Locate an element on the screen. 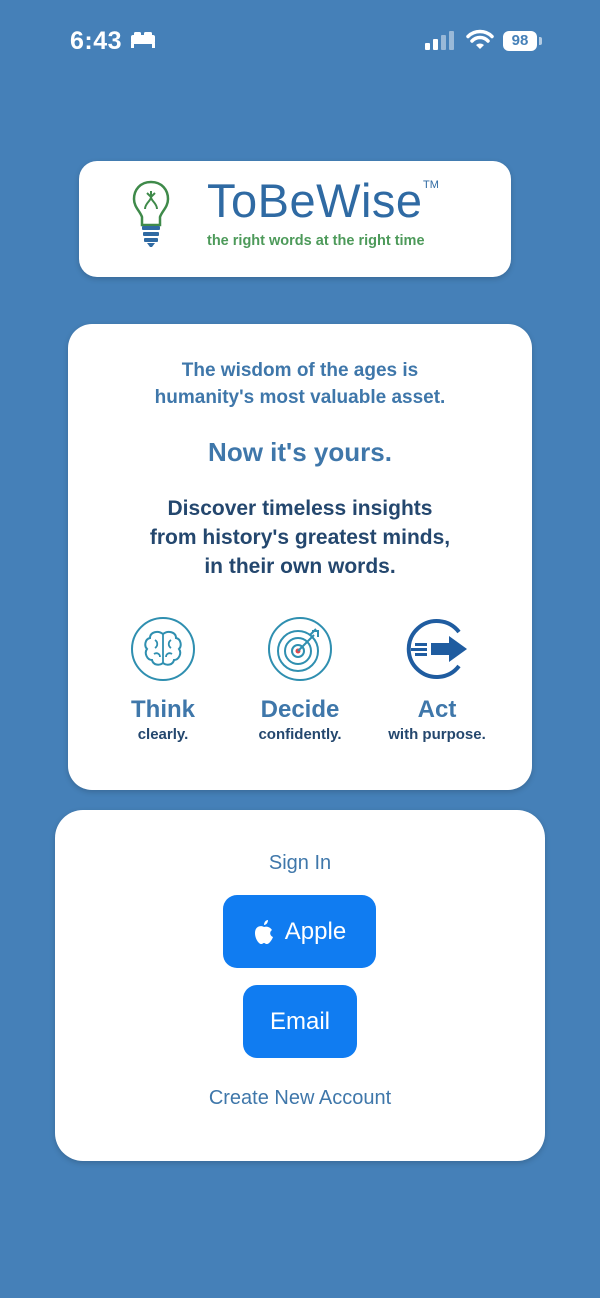  email-signin-button: Email is located at coordinates (300, 1021).